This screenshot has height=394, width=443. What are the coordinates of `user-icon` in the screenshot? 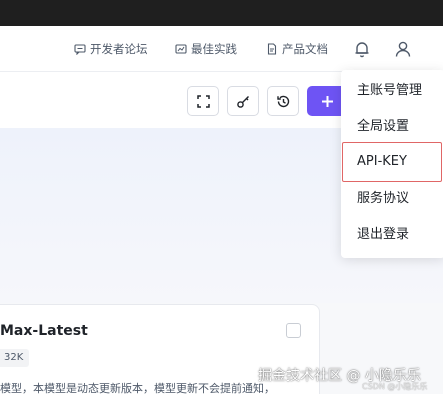 It's located at (403, 49).